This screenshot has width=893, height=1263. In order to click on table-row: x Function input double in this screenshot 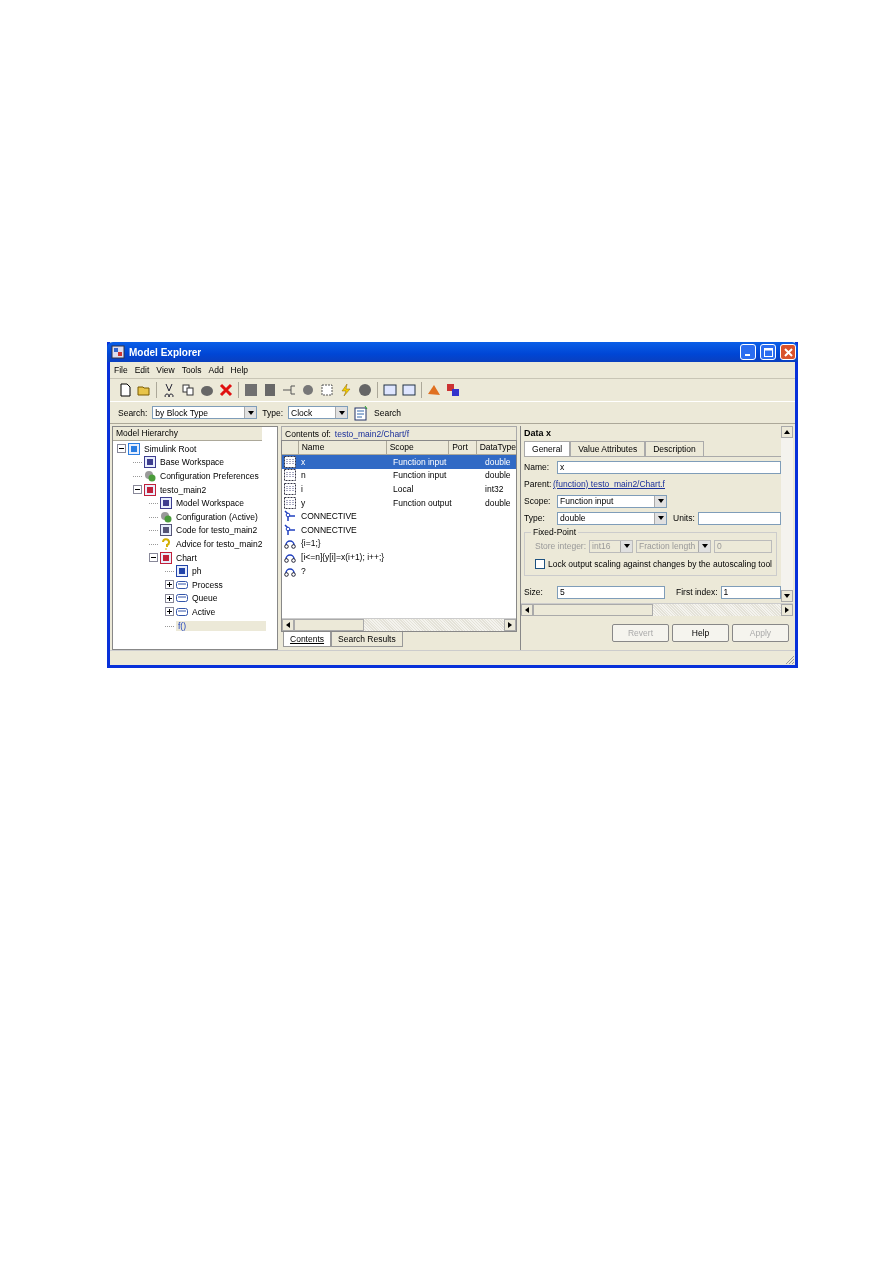, I will do `click(399, 462)`.